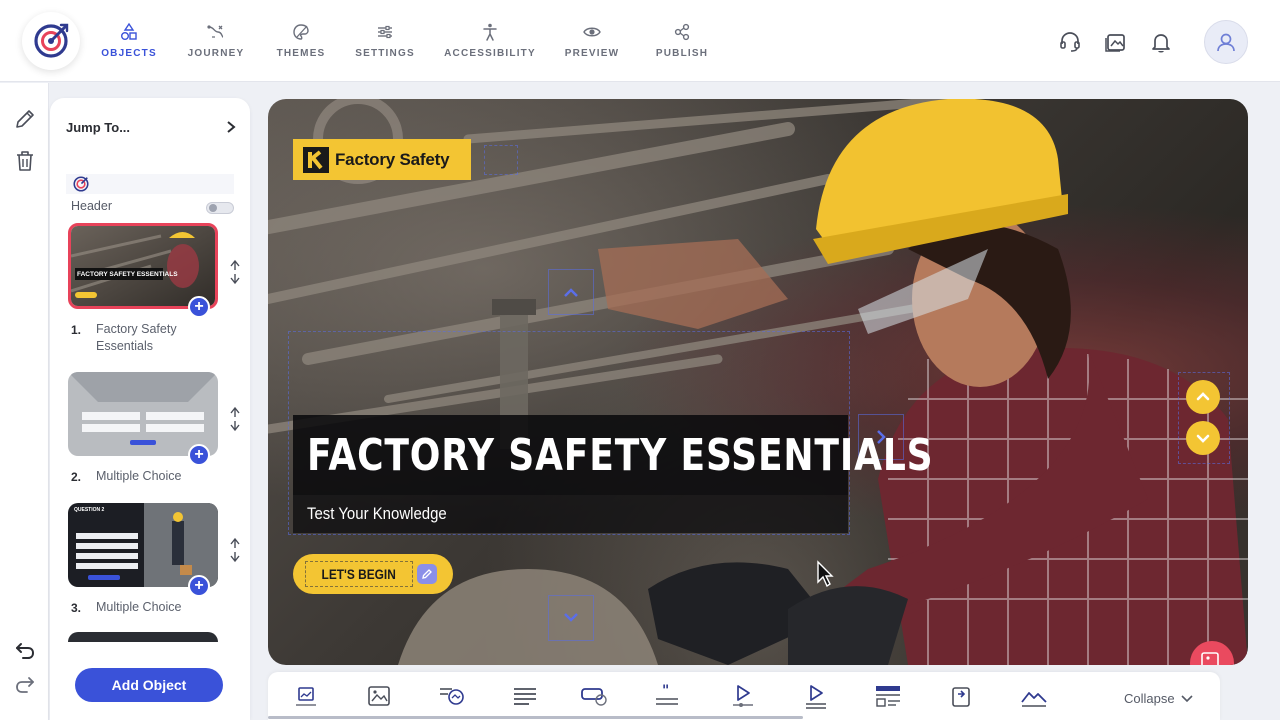 This screenshot has height=720, width=1280. Describe the element at coordinates (385, 42) in the screenshot. I see `nav-settings: SETTINGS` at that location.